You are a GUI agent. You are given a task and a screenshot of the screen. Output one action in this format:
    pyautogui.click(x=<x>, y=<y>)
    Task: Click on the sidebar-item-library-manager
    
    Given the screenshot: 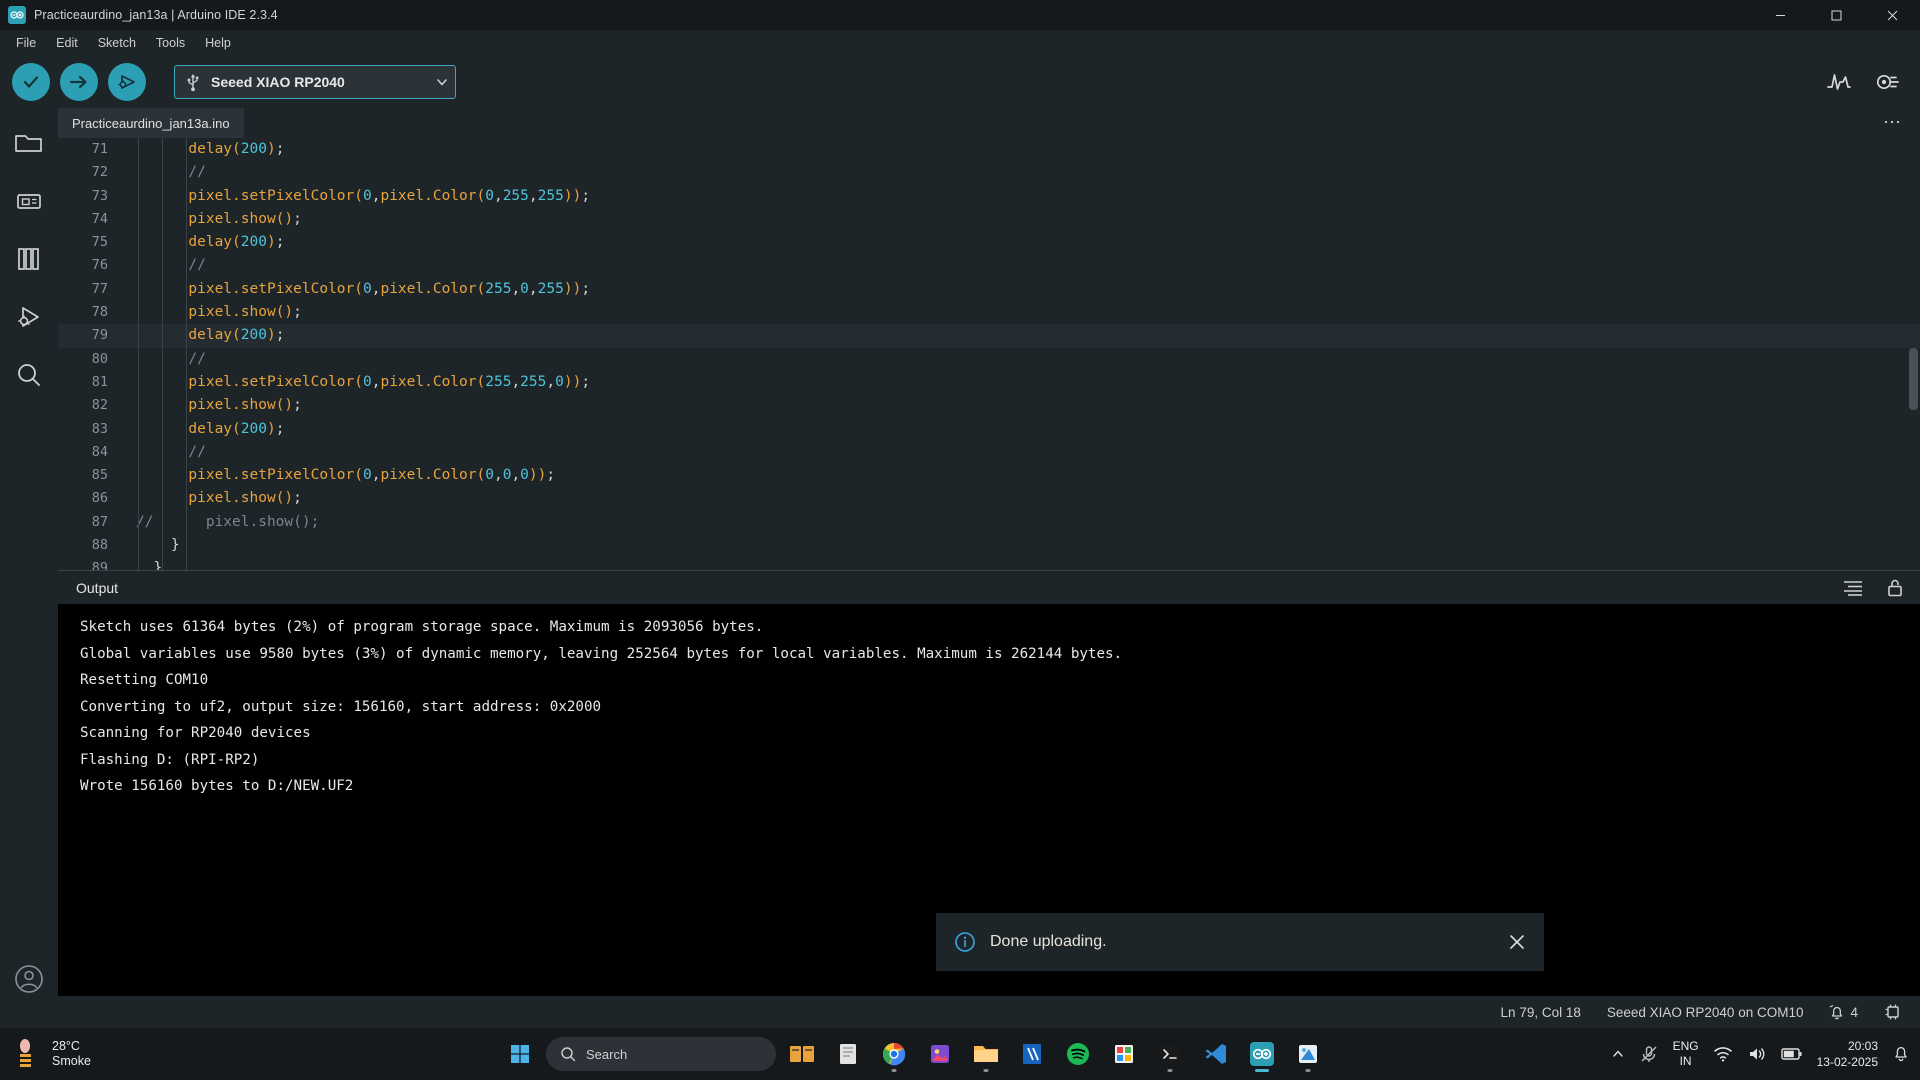 What is the action you would take?
    pyautogui.click(x=29, y=259)
    